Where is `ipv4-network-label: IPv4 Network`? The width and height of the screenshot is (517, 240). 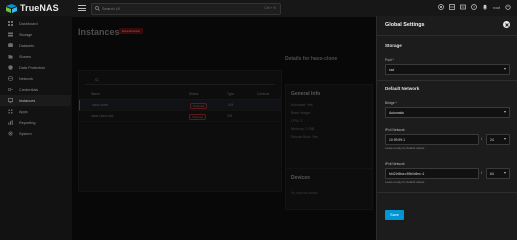 ipv4-network-label: IPv4 Network is located at coordinates (395, 130).